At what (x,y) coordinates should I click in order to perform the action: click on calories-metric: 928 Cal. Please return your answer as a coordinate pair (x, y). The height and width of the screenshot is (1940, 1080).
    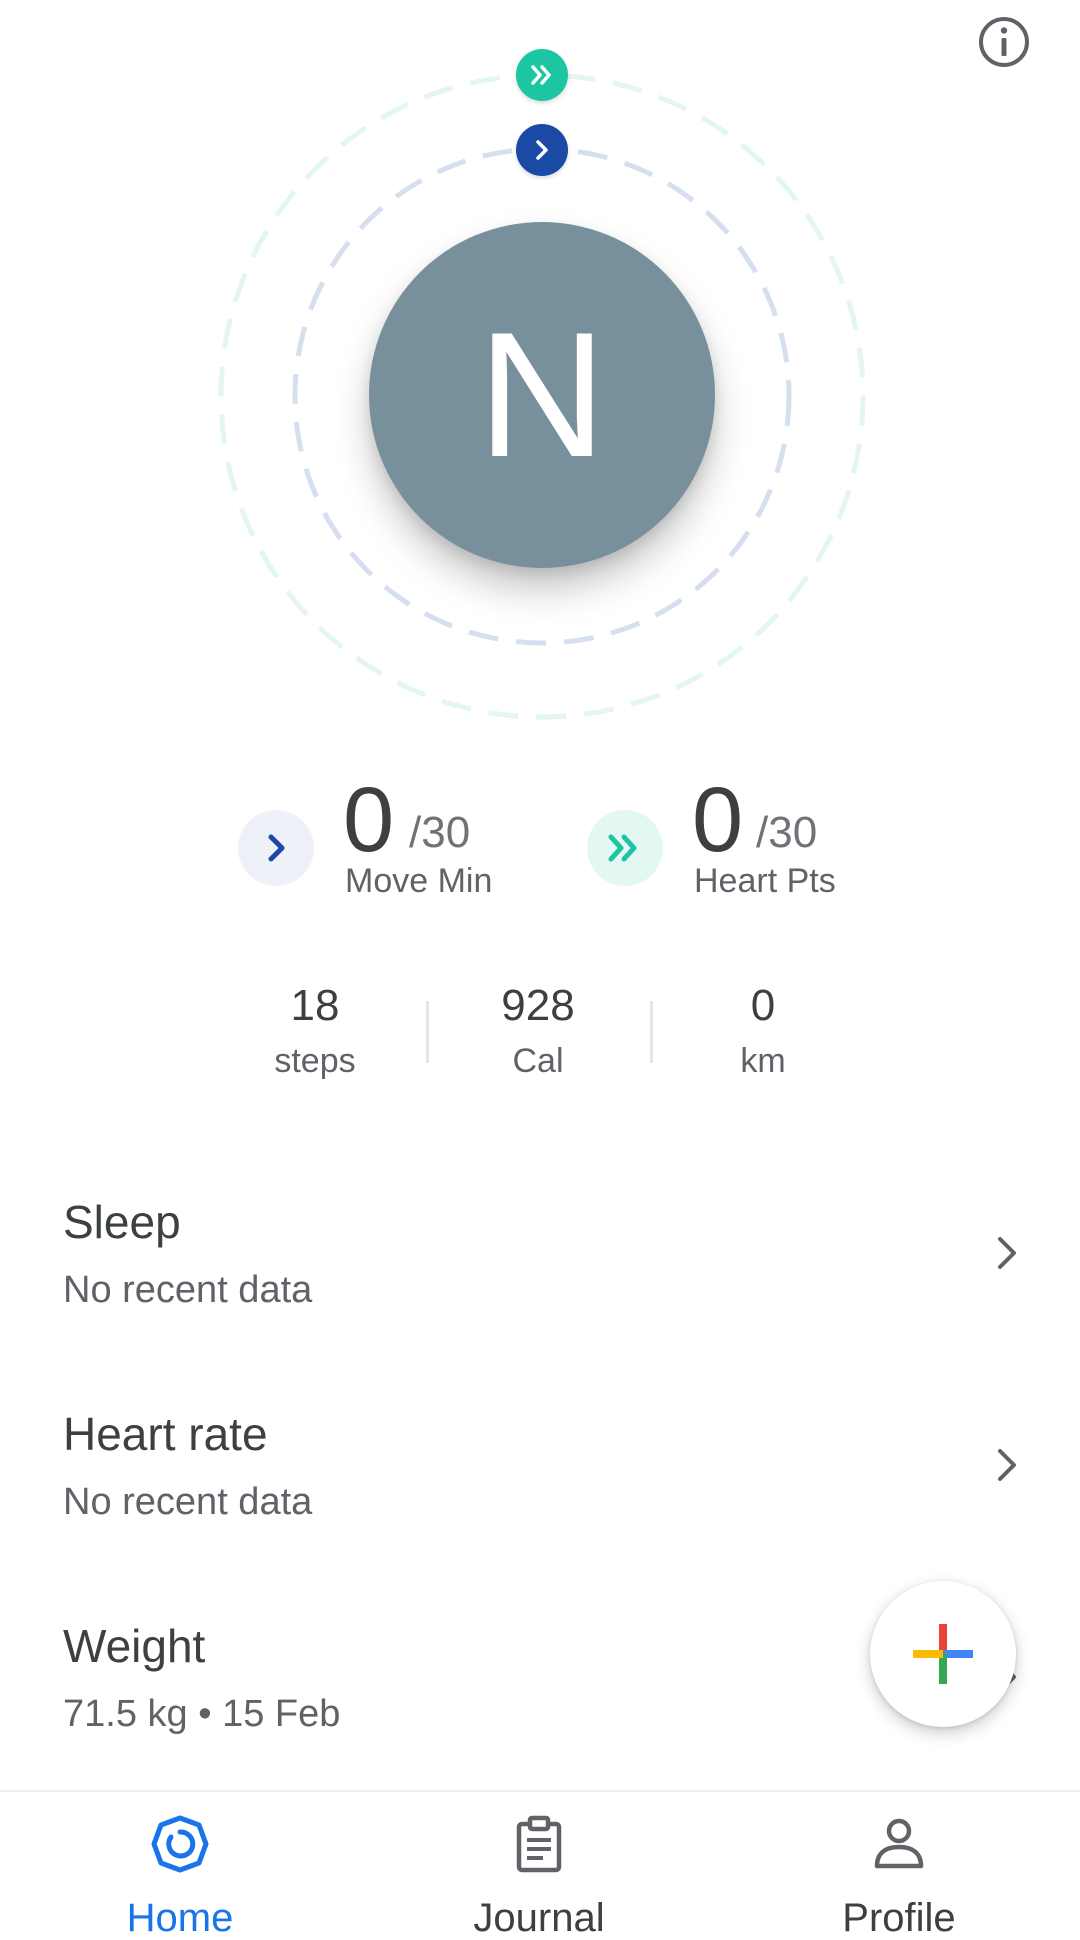
    Looking at the image, I should click on (538, 1030).